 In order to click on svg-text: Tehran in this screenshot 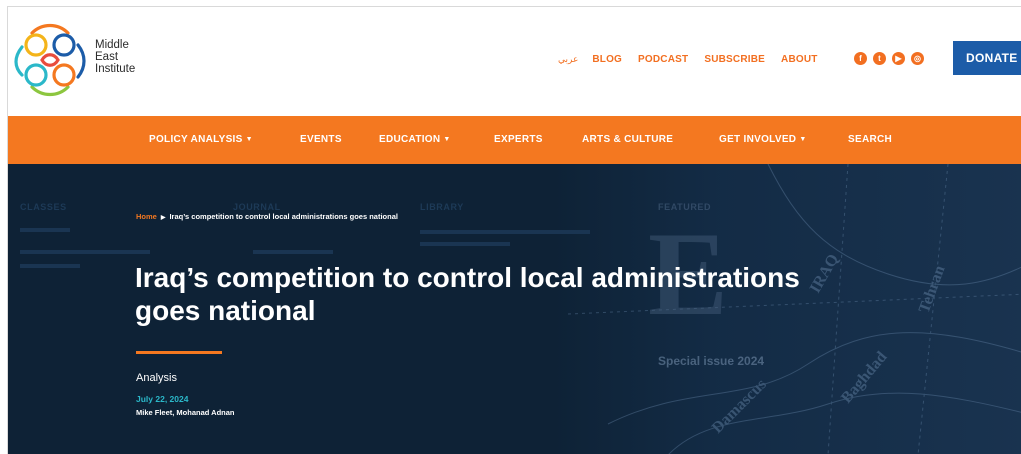, I will do `click(932, 289)`.